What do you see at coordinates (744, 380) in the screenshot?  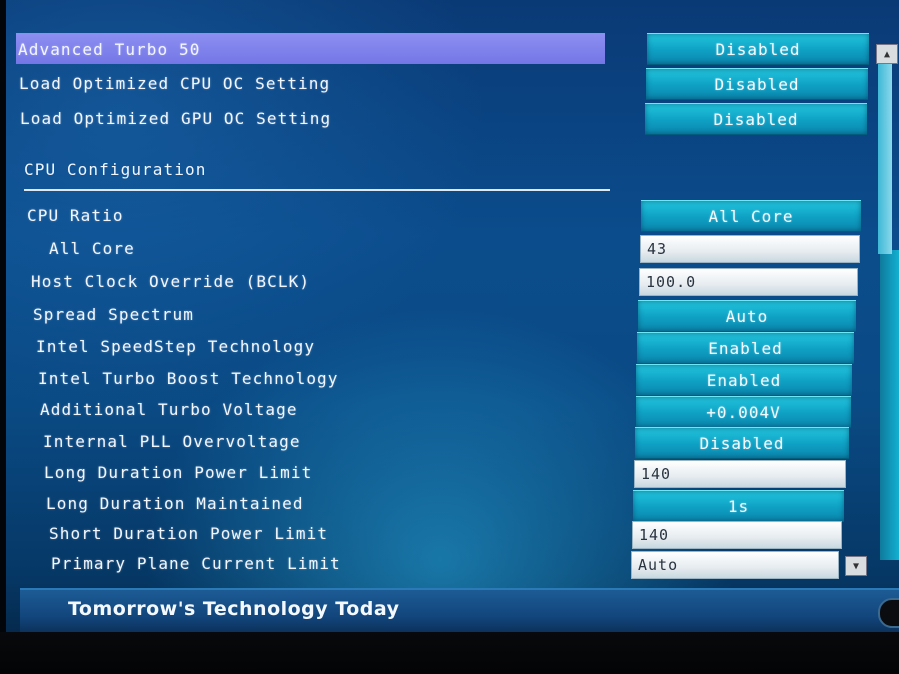 I see `intel-turbo-boost-option: Enabled` at bounding box center [744, 380].